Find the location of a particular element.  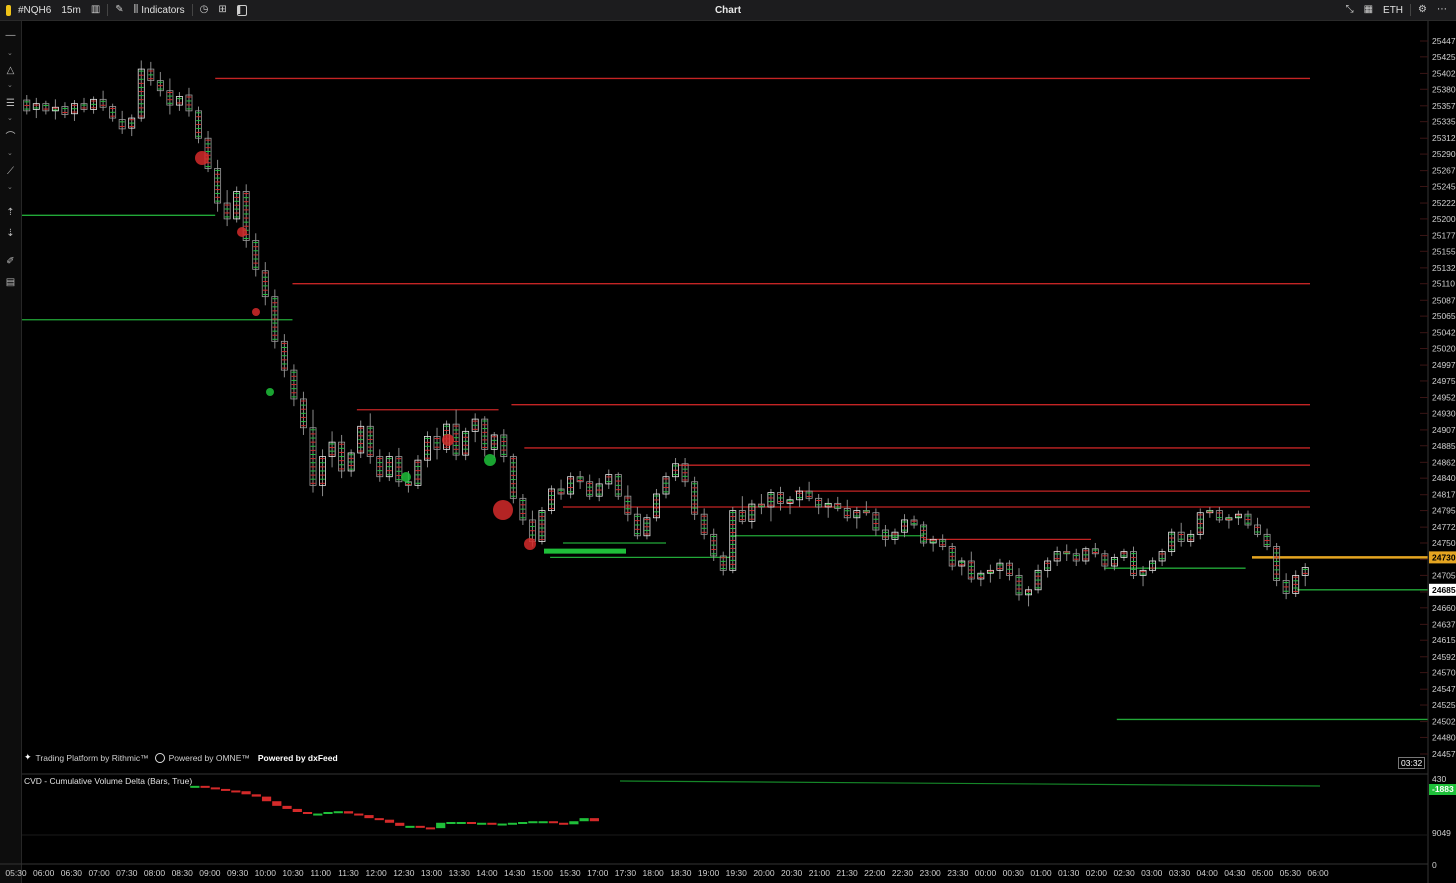

time-tick-label: 07:30 is located at coordinates (127, 873).